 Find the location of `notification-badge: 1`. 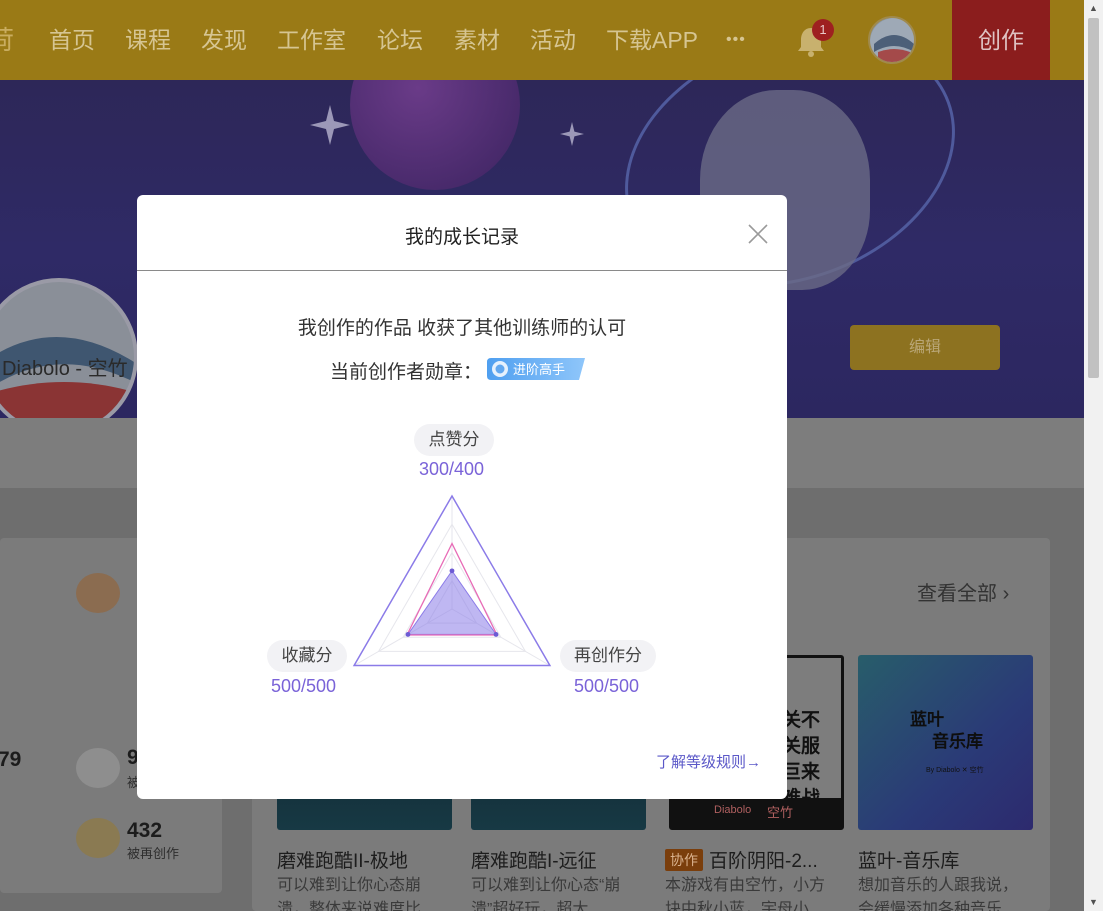

notification-badge: 1 is located at coordinates (823, 30).